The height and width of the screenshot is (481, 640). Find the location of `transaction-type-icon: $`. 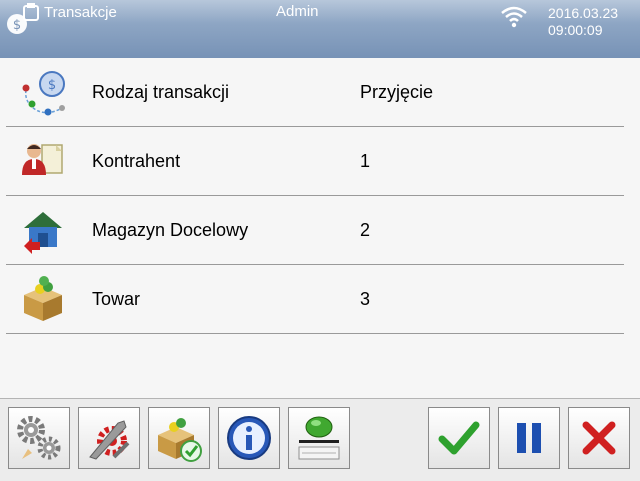

transaction-type-icon: $ is located at coordinates (43, 93).